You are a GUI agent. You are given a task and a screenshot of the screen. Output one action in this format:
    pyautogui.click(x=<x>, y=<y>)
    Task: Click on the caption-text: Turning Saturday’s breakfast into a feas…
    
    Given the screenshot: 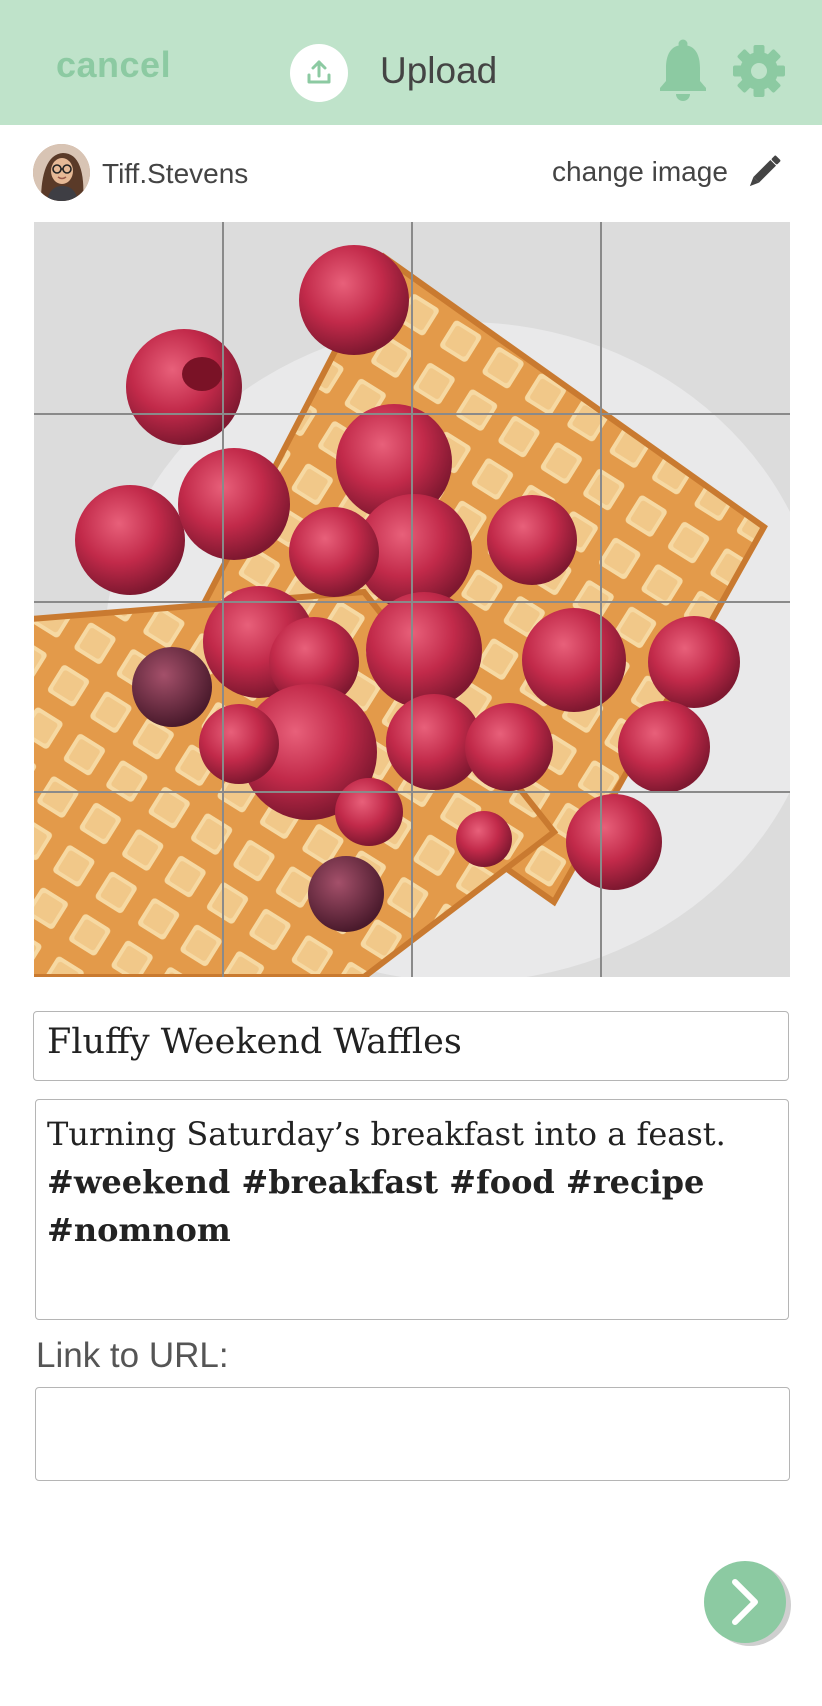 What is the action you would take?
    pyautogui.click(x=386, y=1134)
    